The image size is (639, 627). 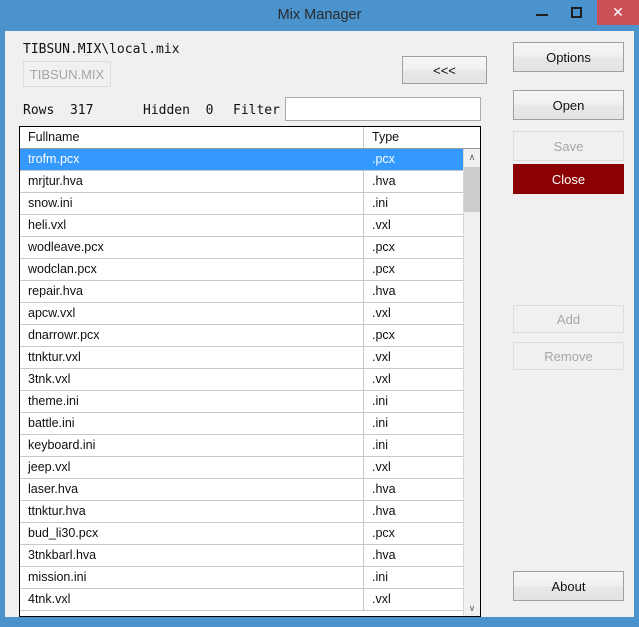 What do you see at coordinates (62, 555) in the screenshot?
I see `cell-fullname: 3tnkbarl.hva` at bounding box center [62, 555].